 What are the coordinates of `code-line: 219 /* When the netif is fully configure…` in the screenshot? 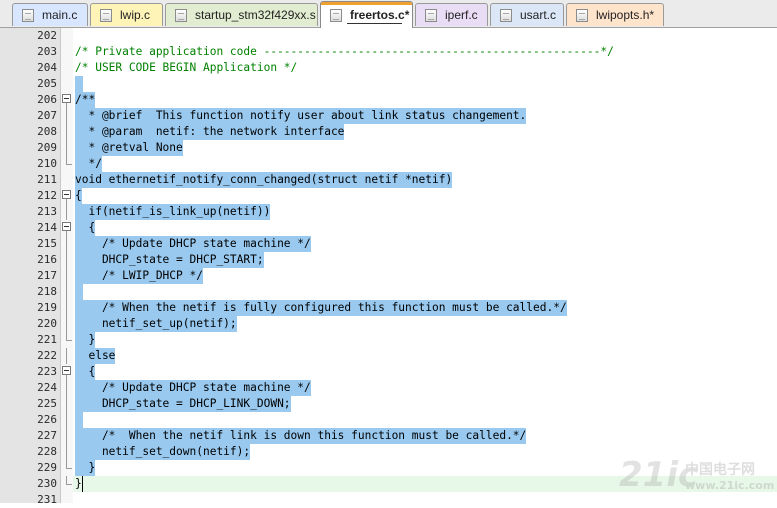 It's located at (388, 308).